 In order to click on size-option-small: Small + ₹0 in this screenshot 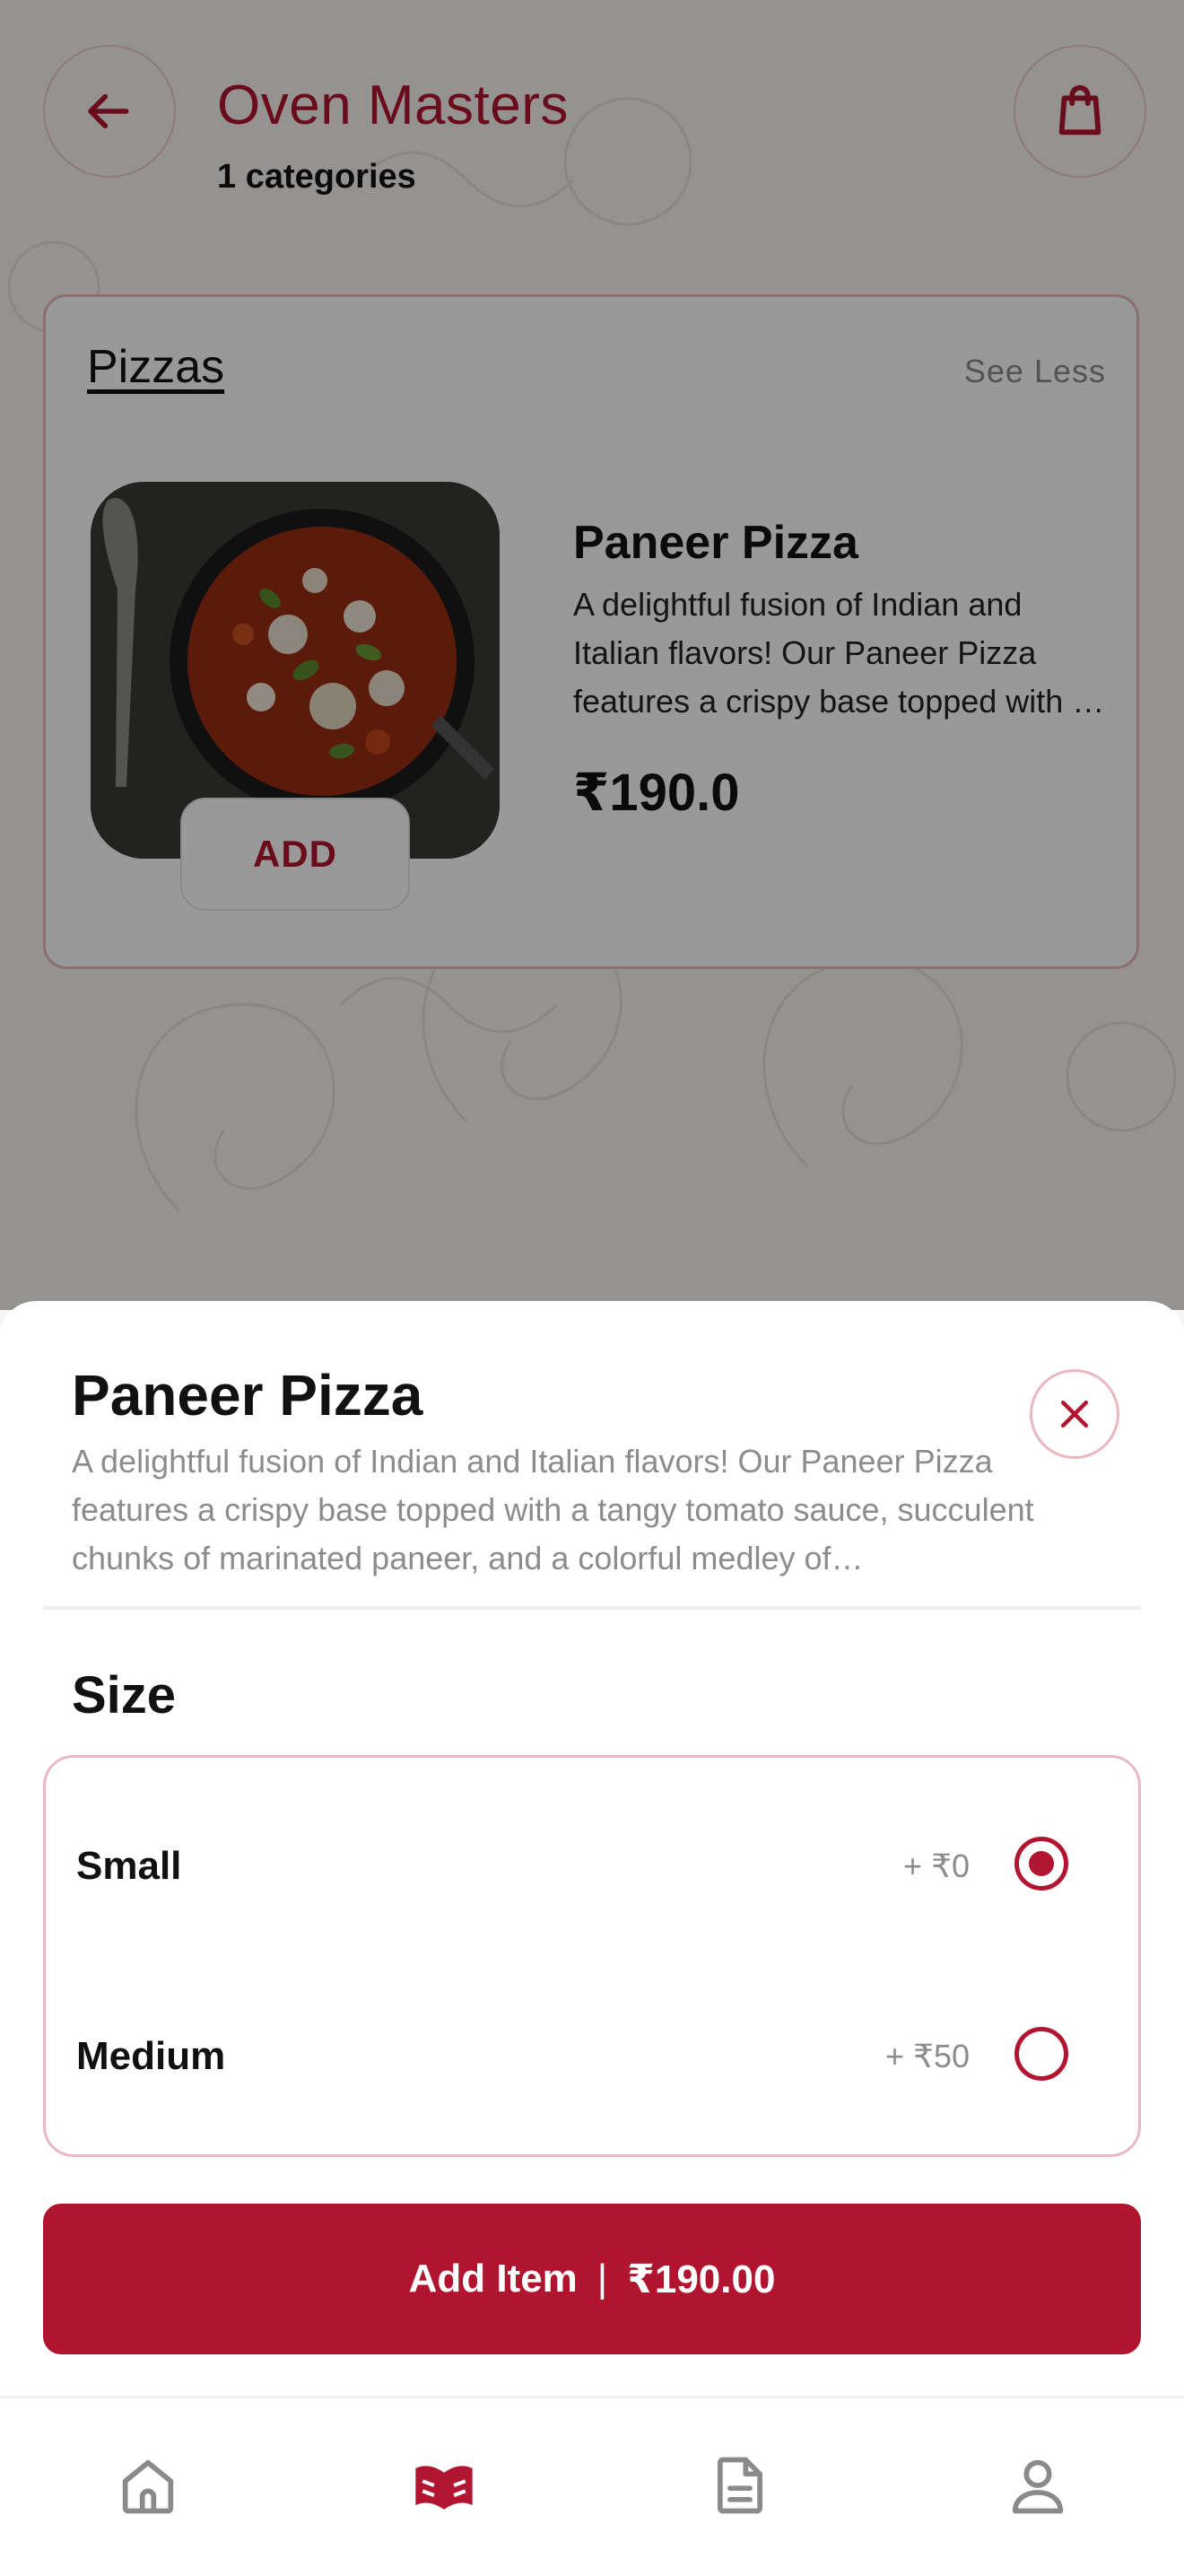, I will do `click(592, 1867)`.